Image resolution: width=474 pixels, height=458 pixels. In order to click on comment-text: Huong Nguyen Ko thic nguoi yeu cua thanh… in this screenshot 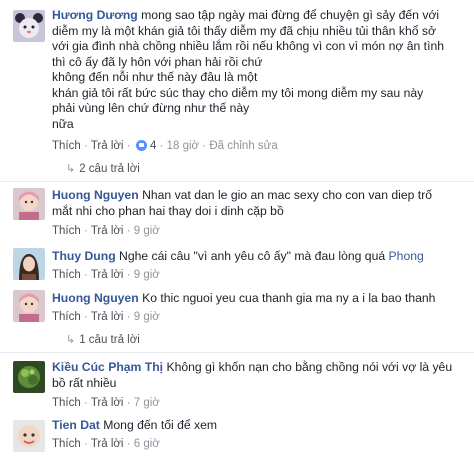, I will do `click(262, 299)`.